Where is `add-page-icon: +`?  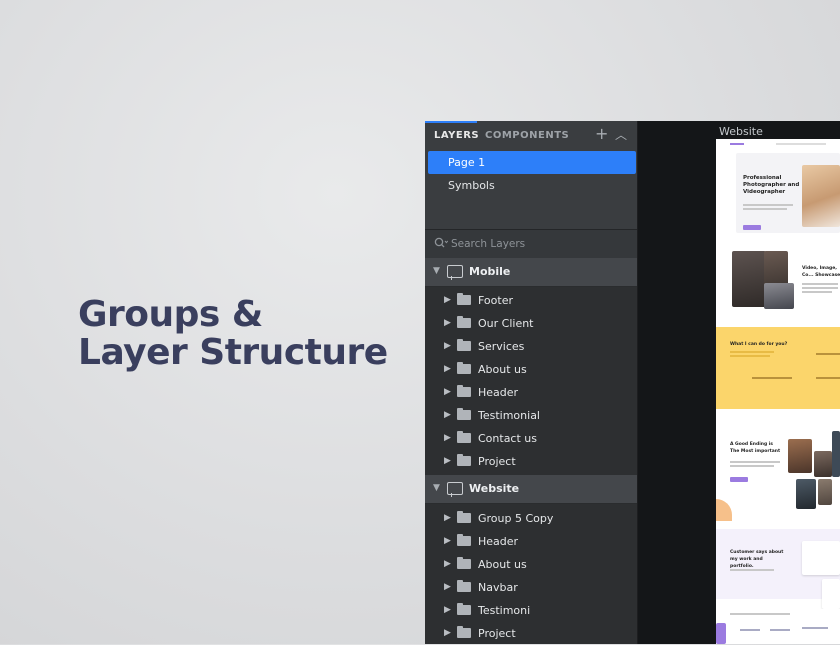 add-page-icon: + is located at coordinates (601, 134).